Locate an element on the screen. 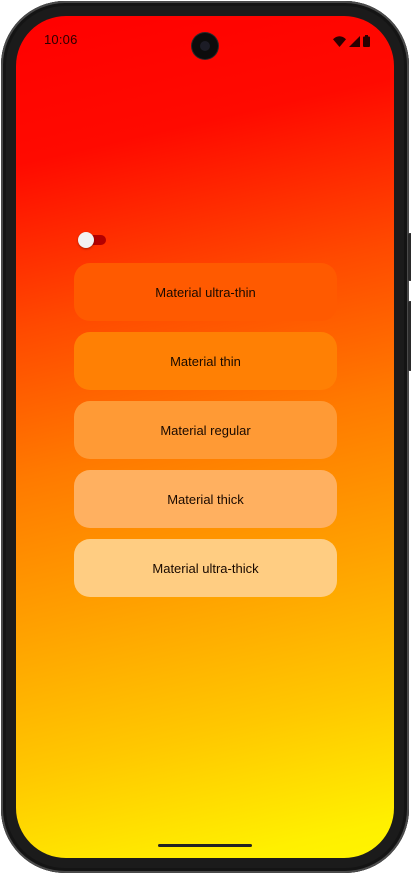 The image size is (411, 874). theme-toggle is located at coordinates (91, 240).